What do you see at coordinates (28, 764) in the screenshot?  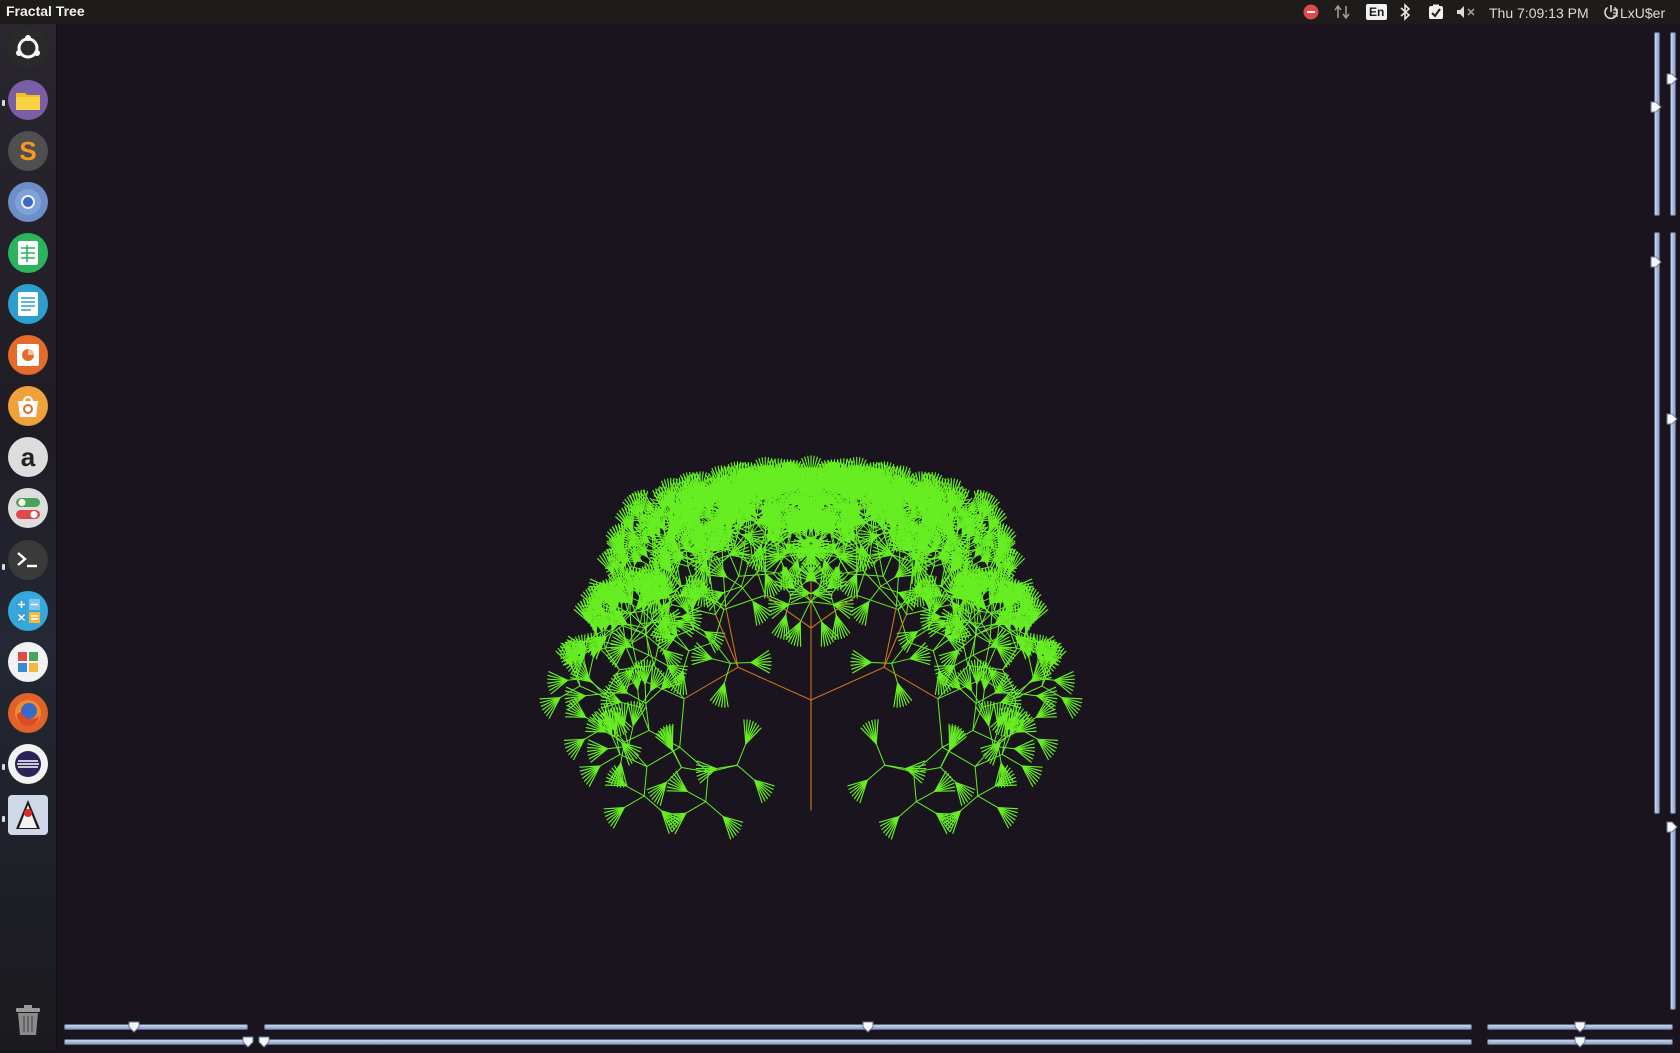 I see `eclipse-icon` at bounding box center [28, 764].